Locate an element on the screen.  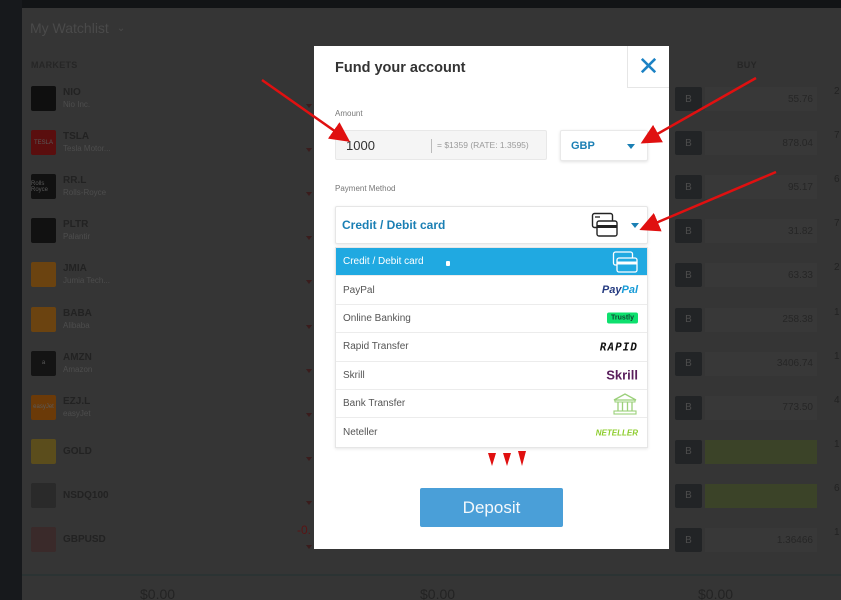
payment-option-label: PayPal is located at coordinates (359, 290).